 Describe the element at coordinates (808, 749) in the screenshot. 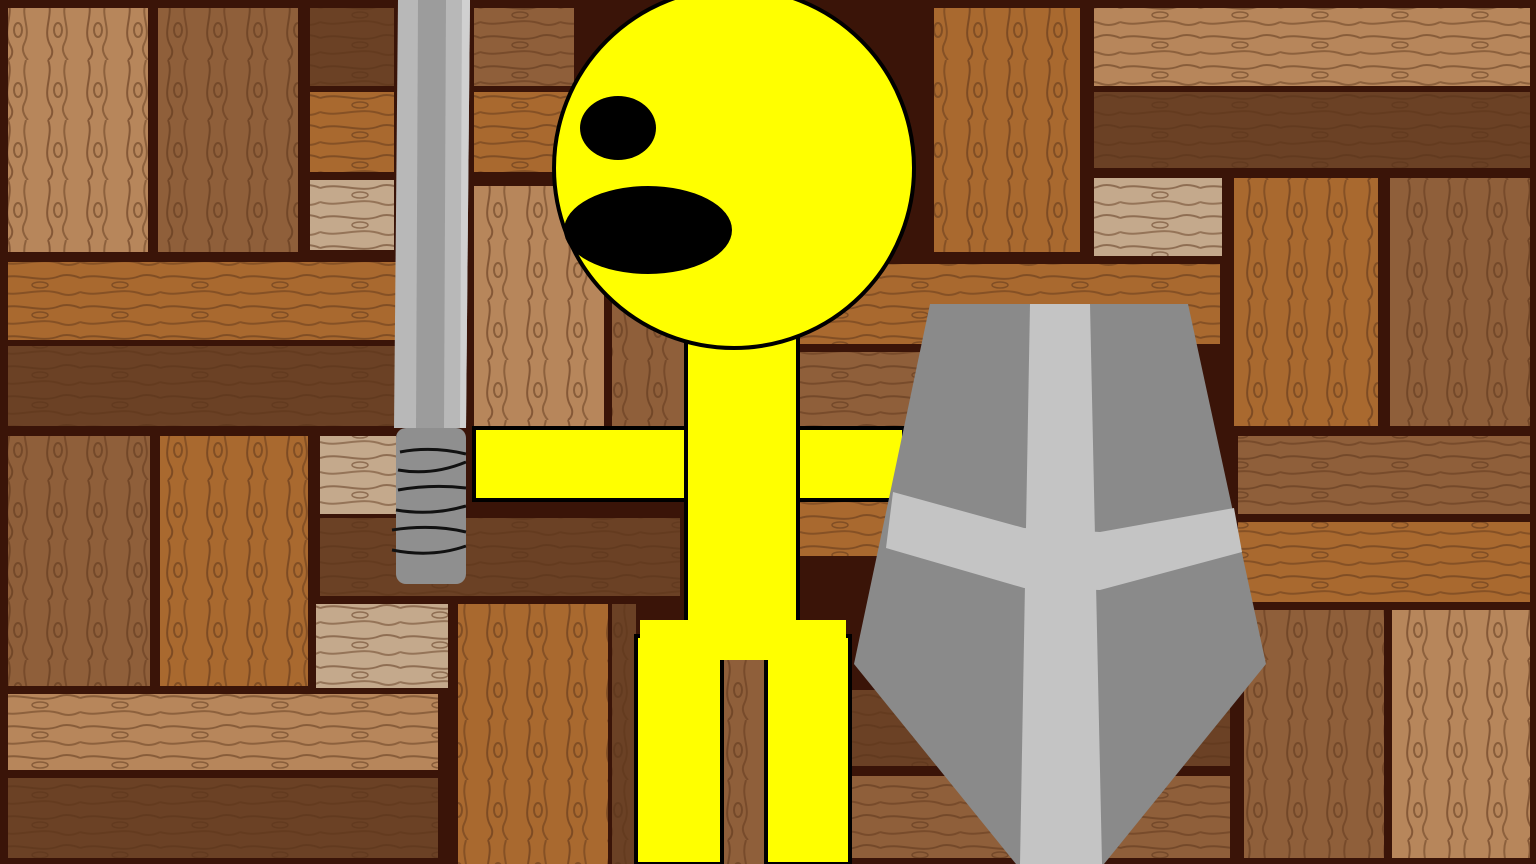

I see `character-right-leg` at that location.